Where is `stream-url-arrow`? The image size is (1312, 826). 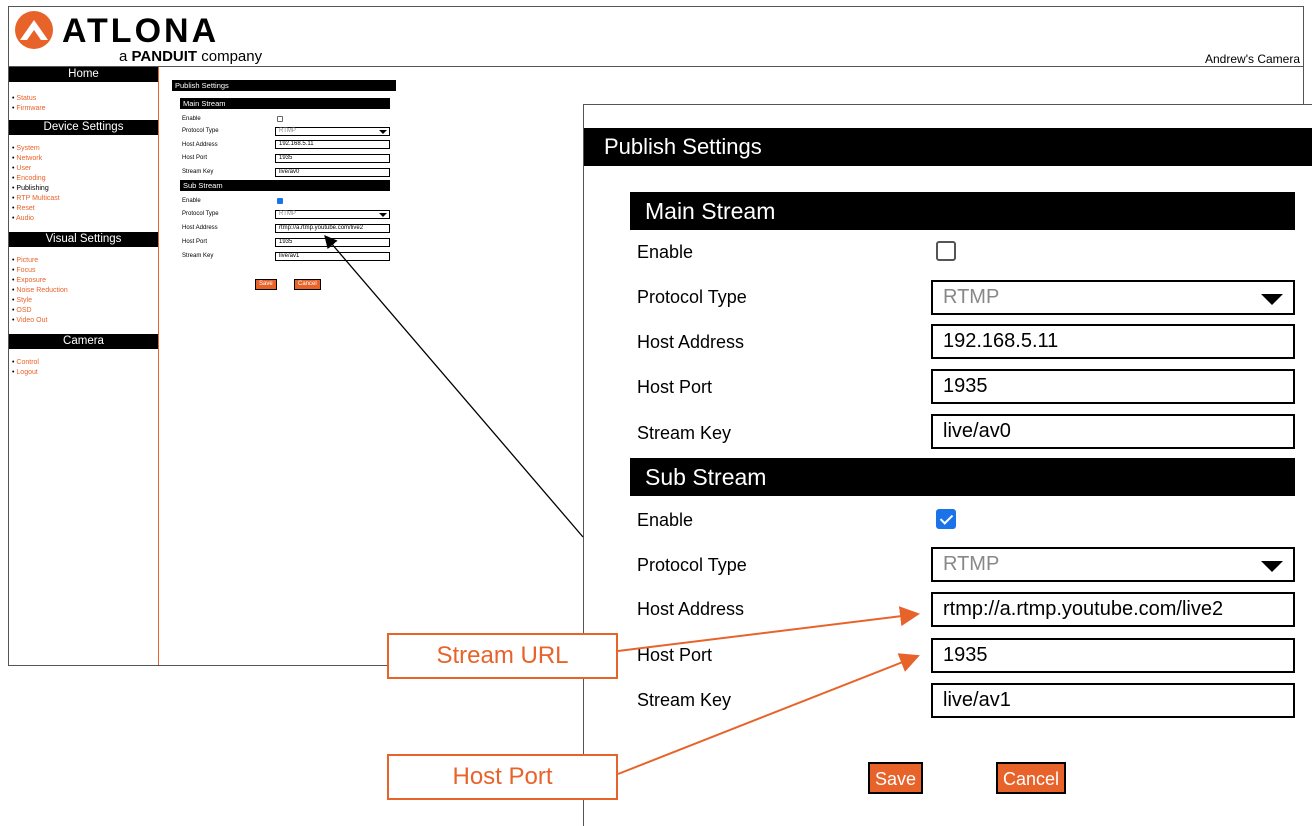 stream-url-arrow is located at coordinates (768, 629).